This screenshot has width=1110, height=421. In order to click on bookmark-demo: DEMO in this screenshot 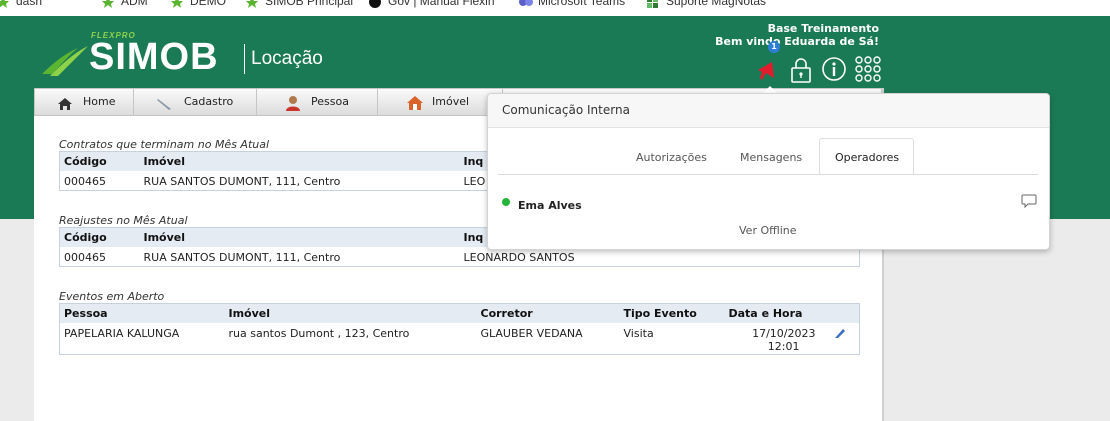, I will do `click(198, 4)`.